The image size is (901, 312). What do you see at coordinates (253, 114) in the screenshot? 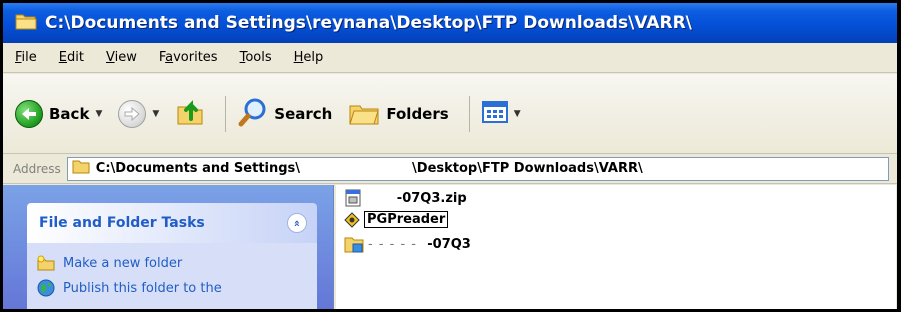
I see `search-icon` at bounding box center [253, 114].